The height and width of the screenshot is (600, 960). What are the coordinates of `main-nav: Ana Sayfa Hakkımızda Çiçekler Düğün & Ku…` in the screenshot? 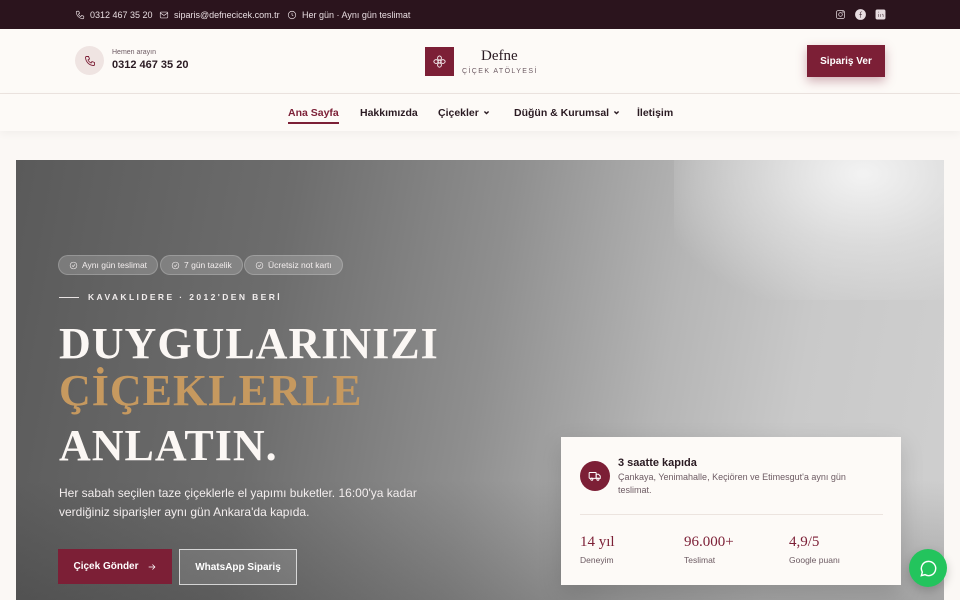 It's located at (480, 112).